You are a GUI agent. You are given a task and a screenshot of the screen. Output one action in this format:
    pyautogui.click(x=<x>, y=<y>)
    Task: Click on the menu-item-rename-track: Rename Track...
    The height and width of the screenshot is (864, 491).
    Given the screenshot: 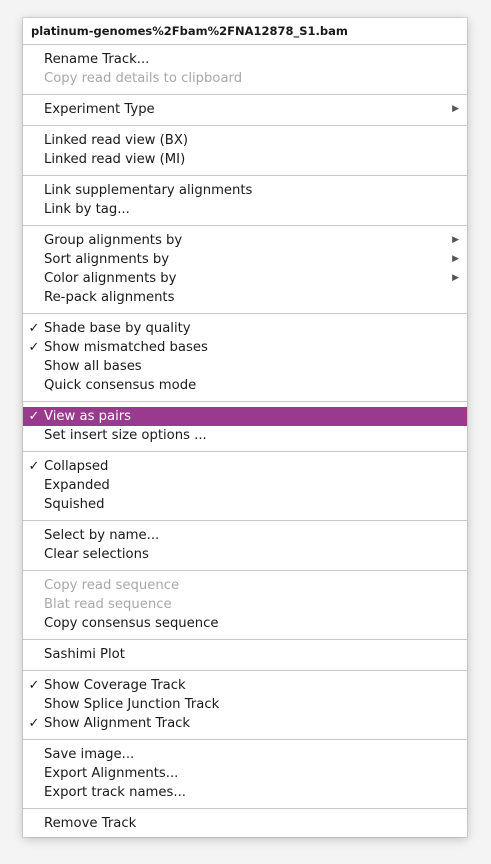 What is the action you would take?
    pyautogui.click(x=245, y=59)
    